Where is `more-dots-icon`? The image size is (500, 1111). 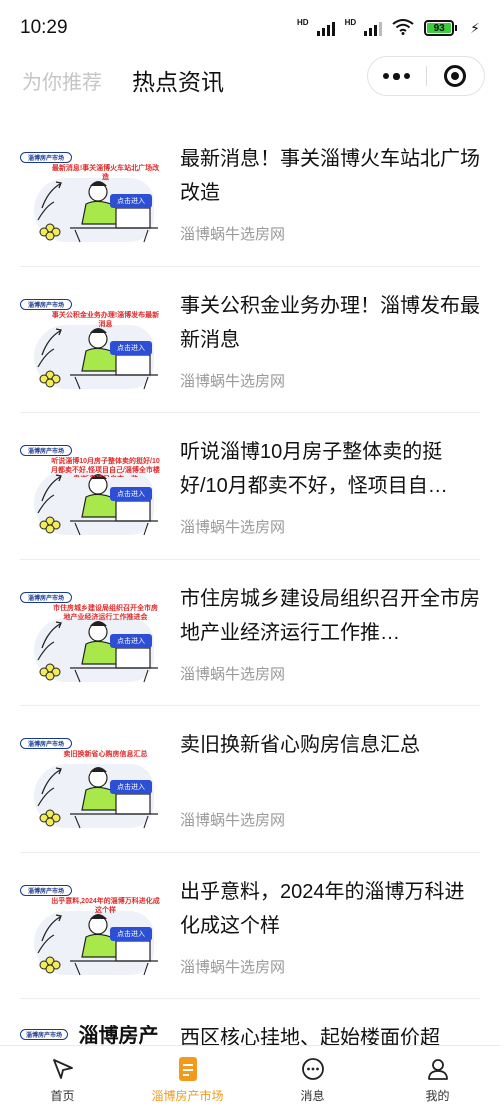 more-dots-icon is located at coordinates (397, 76).